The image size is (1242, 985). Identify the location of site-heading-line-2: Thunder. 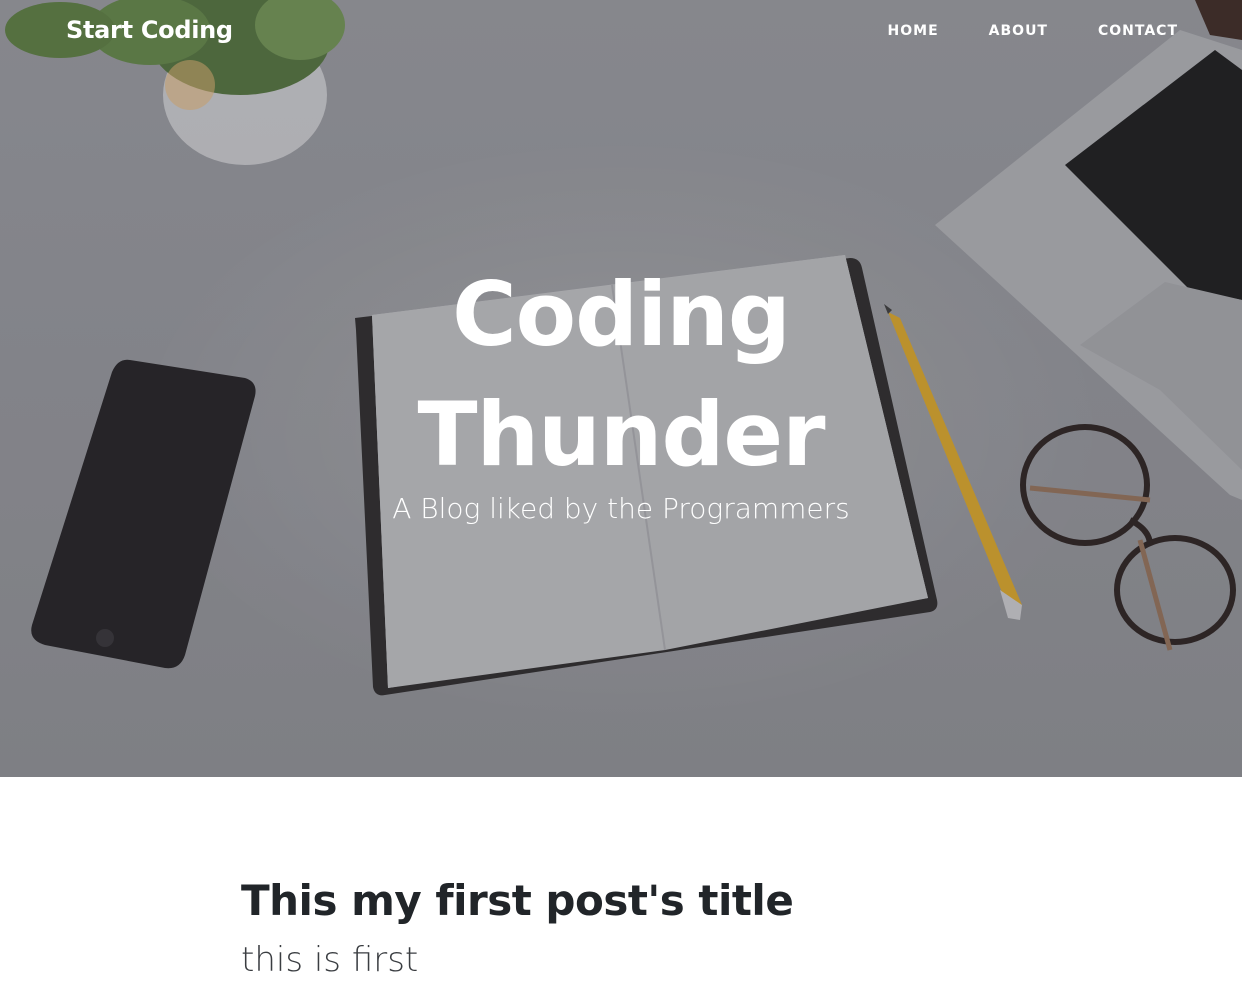
(621, 434).